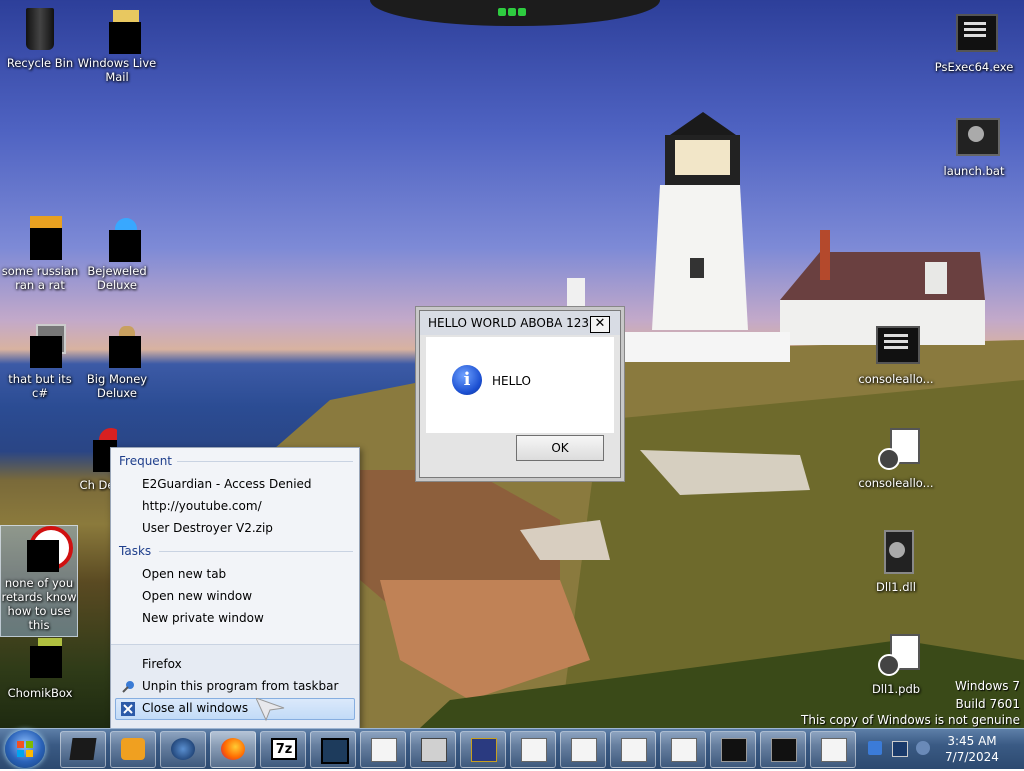 The width and height of the screenshot is (1024, 771). I want to click on desktop-icon-label: launch.bat, so click(974, 171).